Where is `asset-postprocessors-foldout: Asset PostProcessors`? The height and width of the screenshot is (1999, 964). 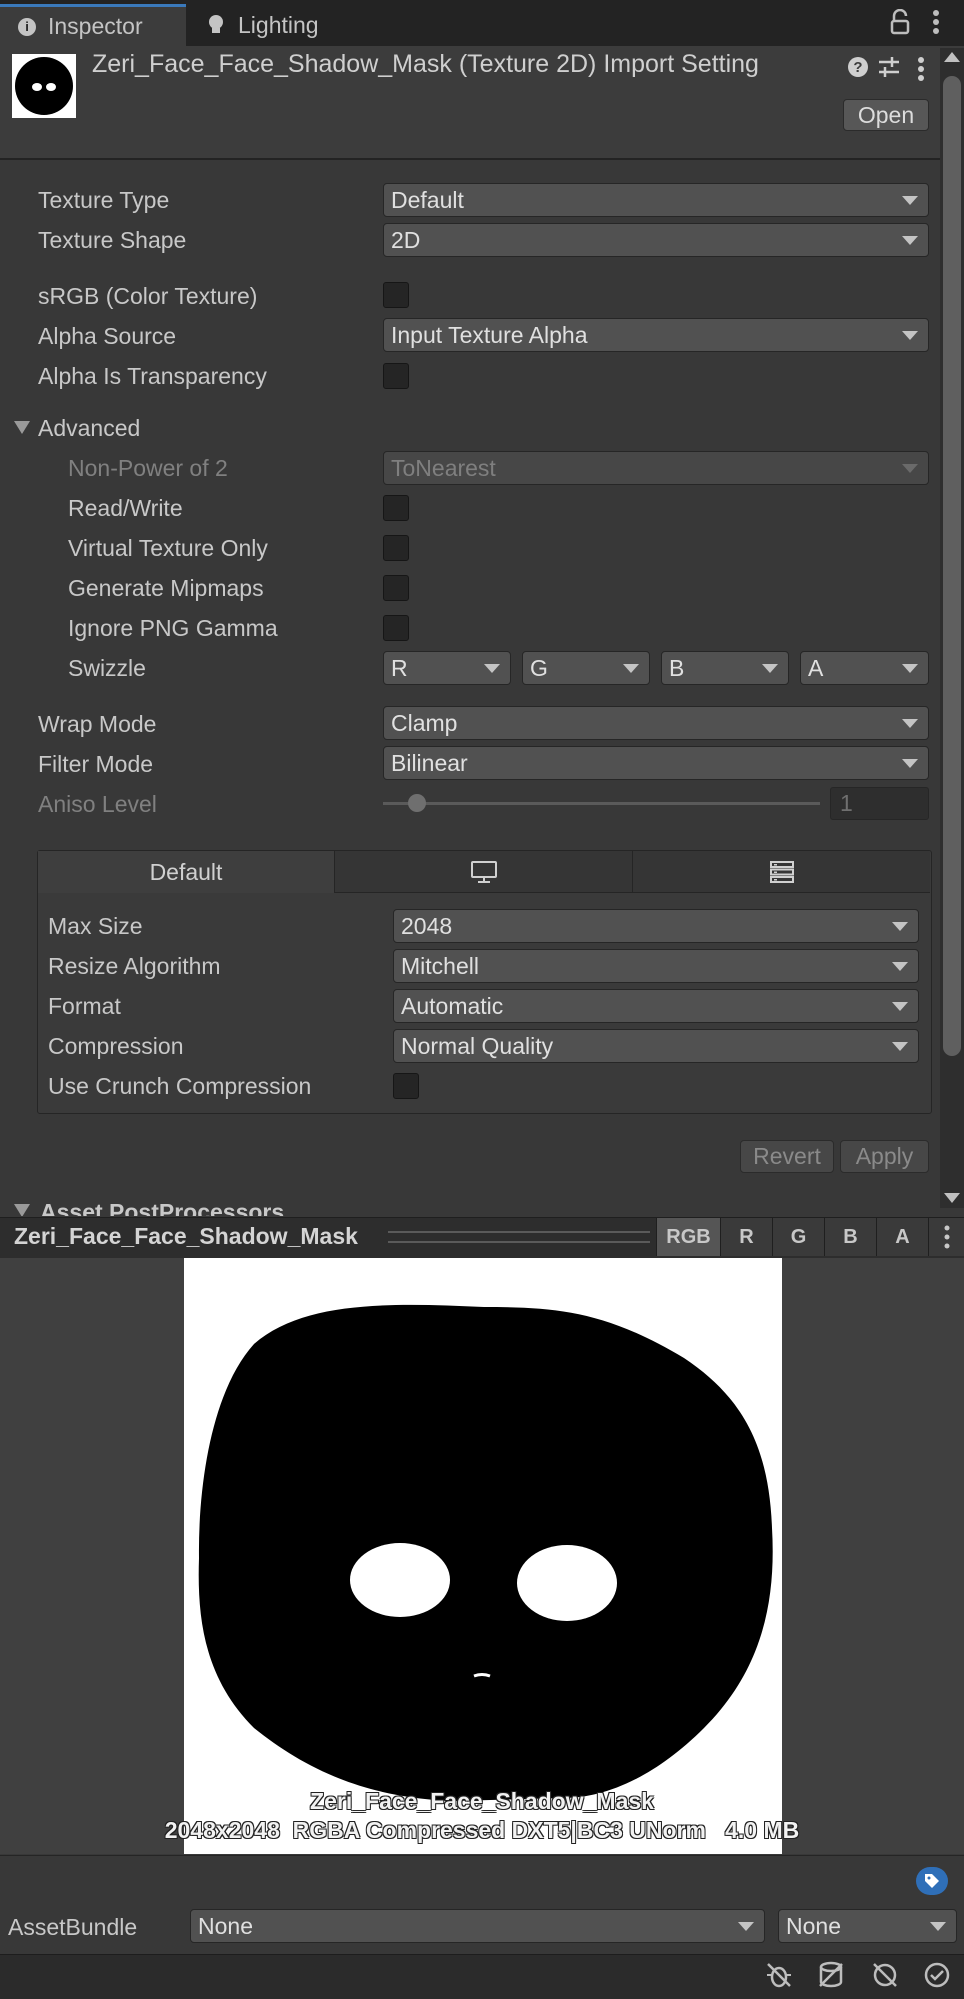
asset-postprocessors-foldout: Asset PostProcessors is located at coordinates (162, 1207).